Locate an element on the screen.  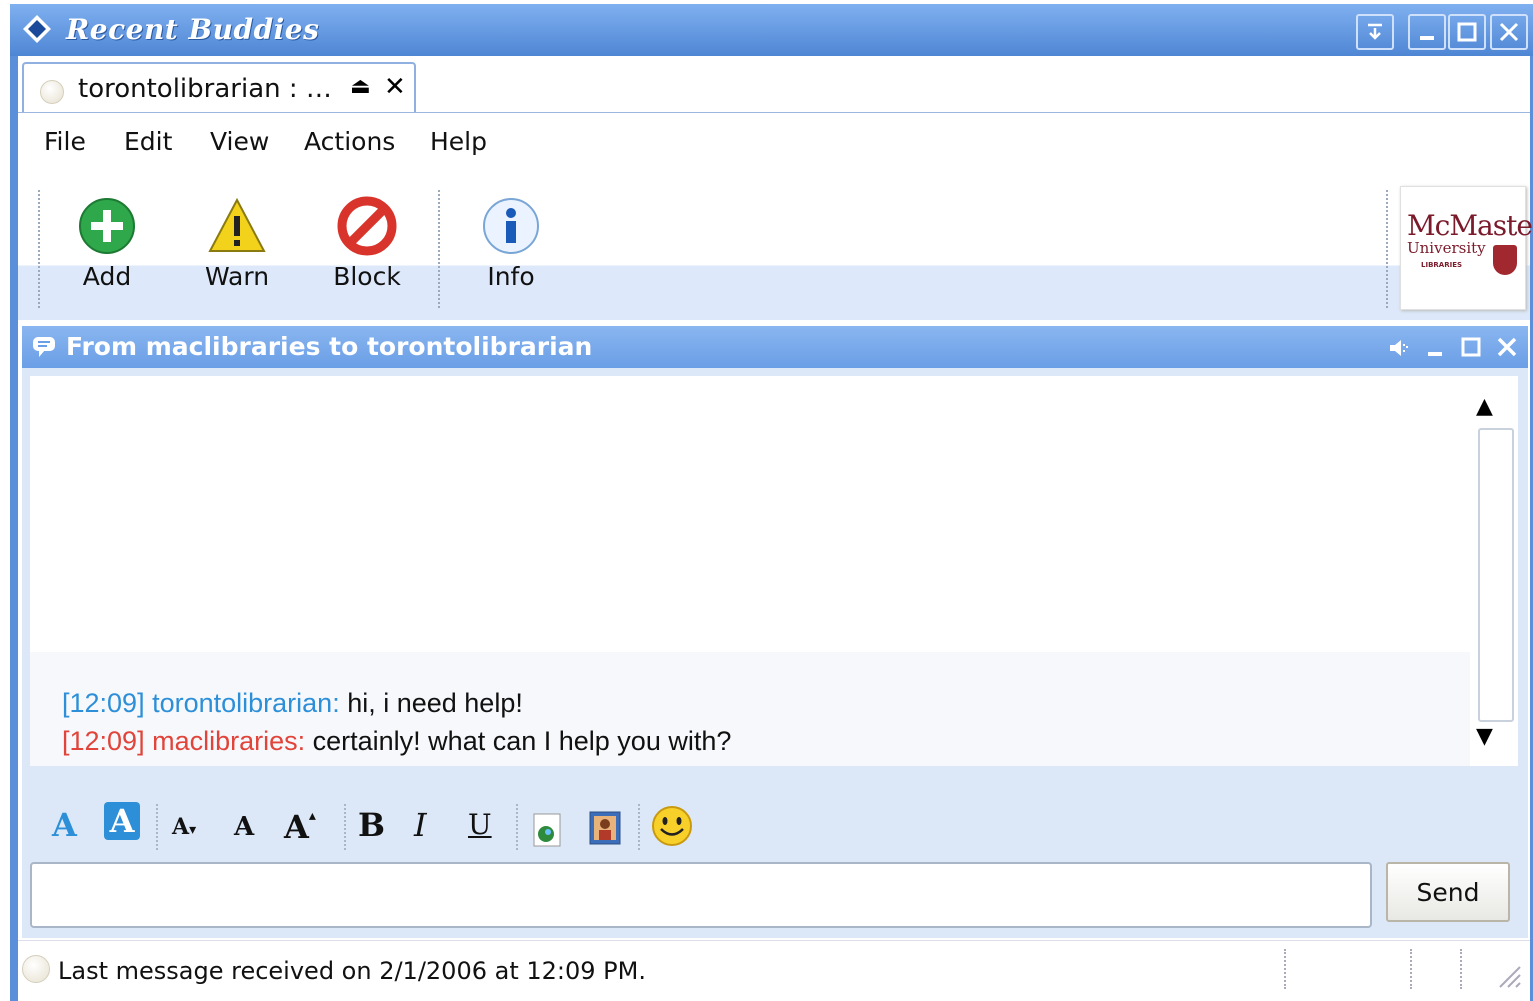
add-icon is located at coordinates (107, 226).